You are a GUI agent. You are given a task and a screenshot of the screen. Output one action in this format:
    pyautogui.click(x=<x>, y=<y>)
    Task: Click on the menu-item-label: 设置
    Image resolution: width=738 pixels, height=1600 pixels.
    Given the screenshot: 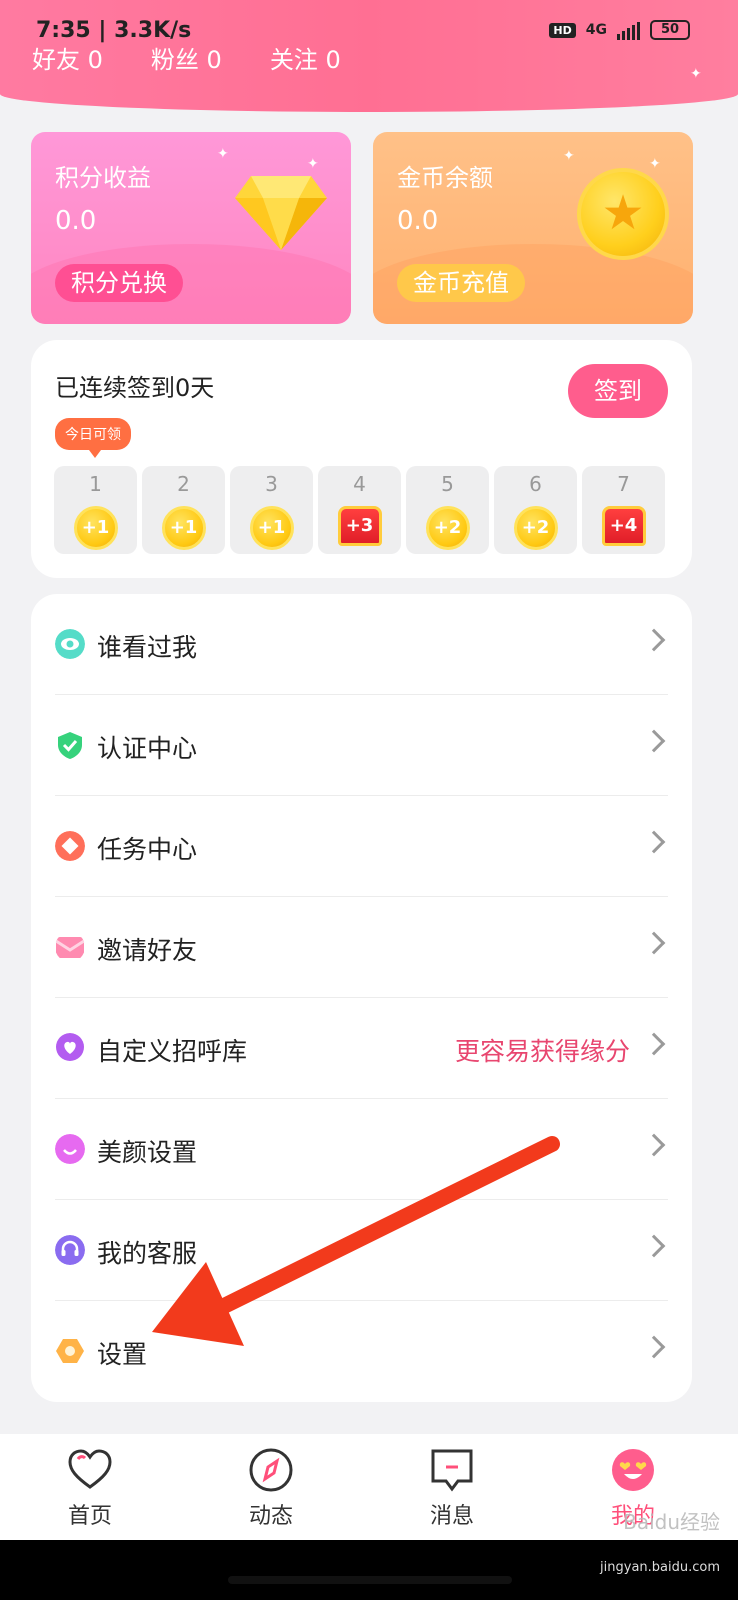 What is the action you would take?
    pyautogui.click(x=122, y=1354)
    